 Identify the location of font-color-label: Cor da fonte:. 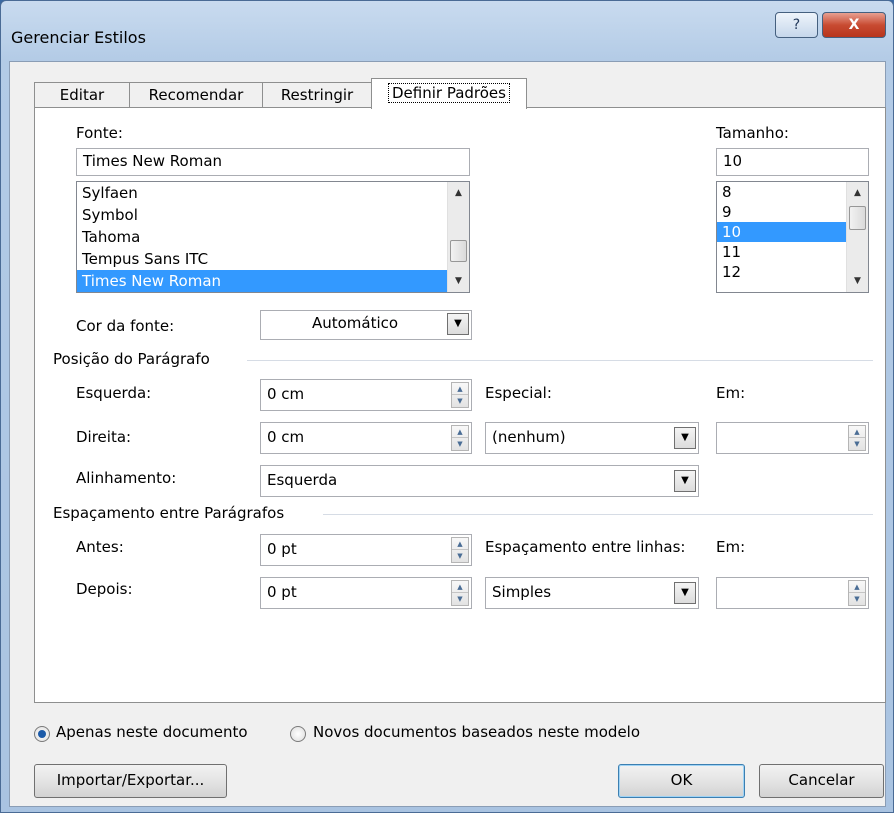
(125, 326).